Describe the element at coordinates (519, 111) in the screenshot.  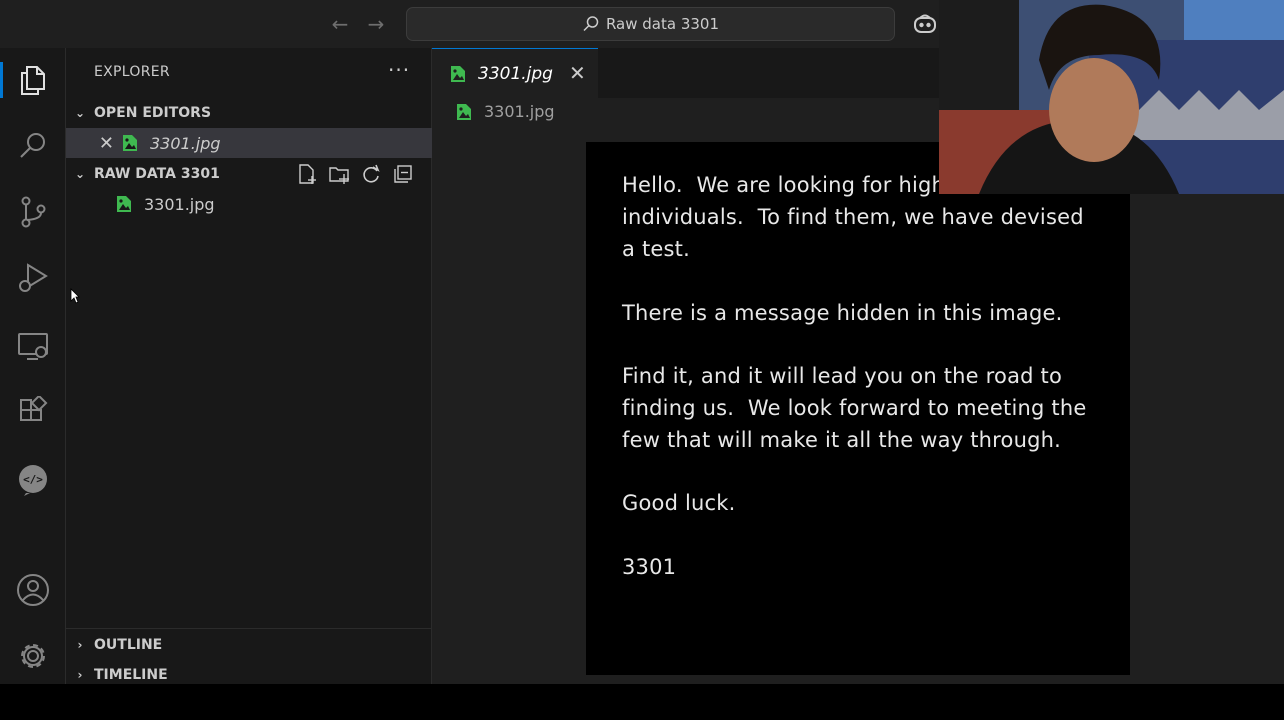
I see `breadcrumb-file: 3301.jpg` at that location.